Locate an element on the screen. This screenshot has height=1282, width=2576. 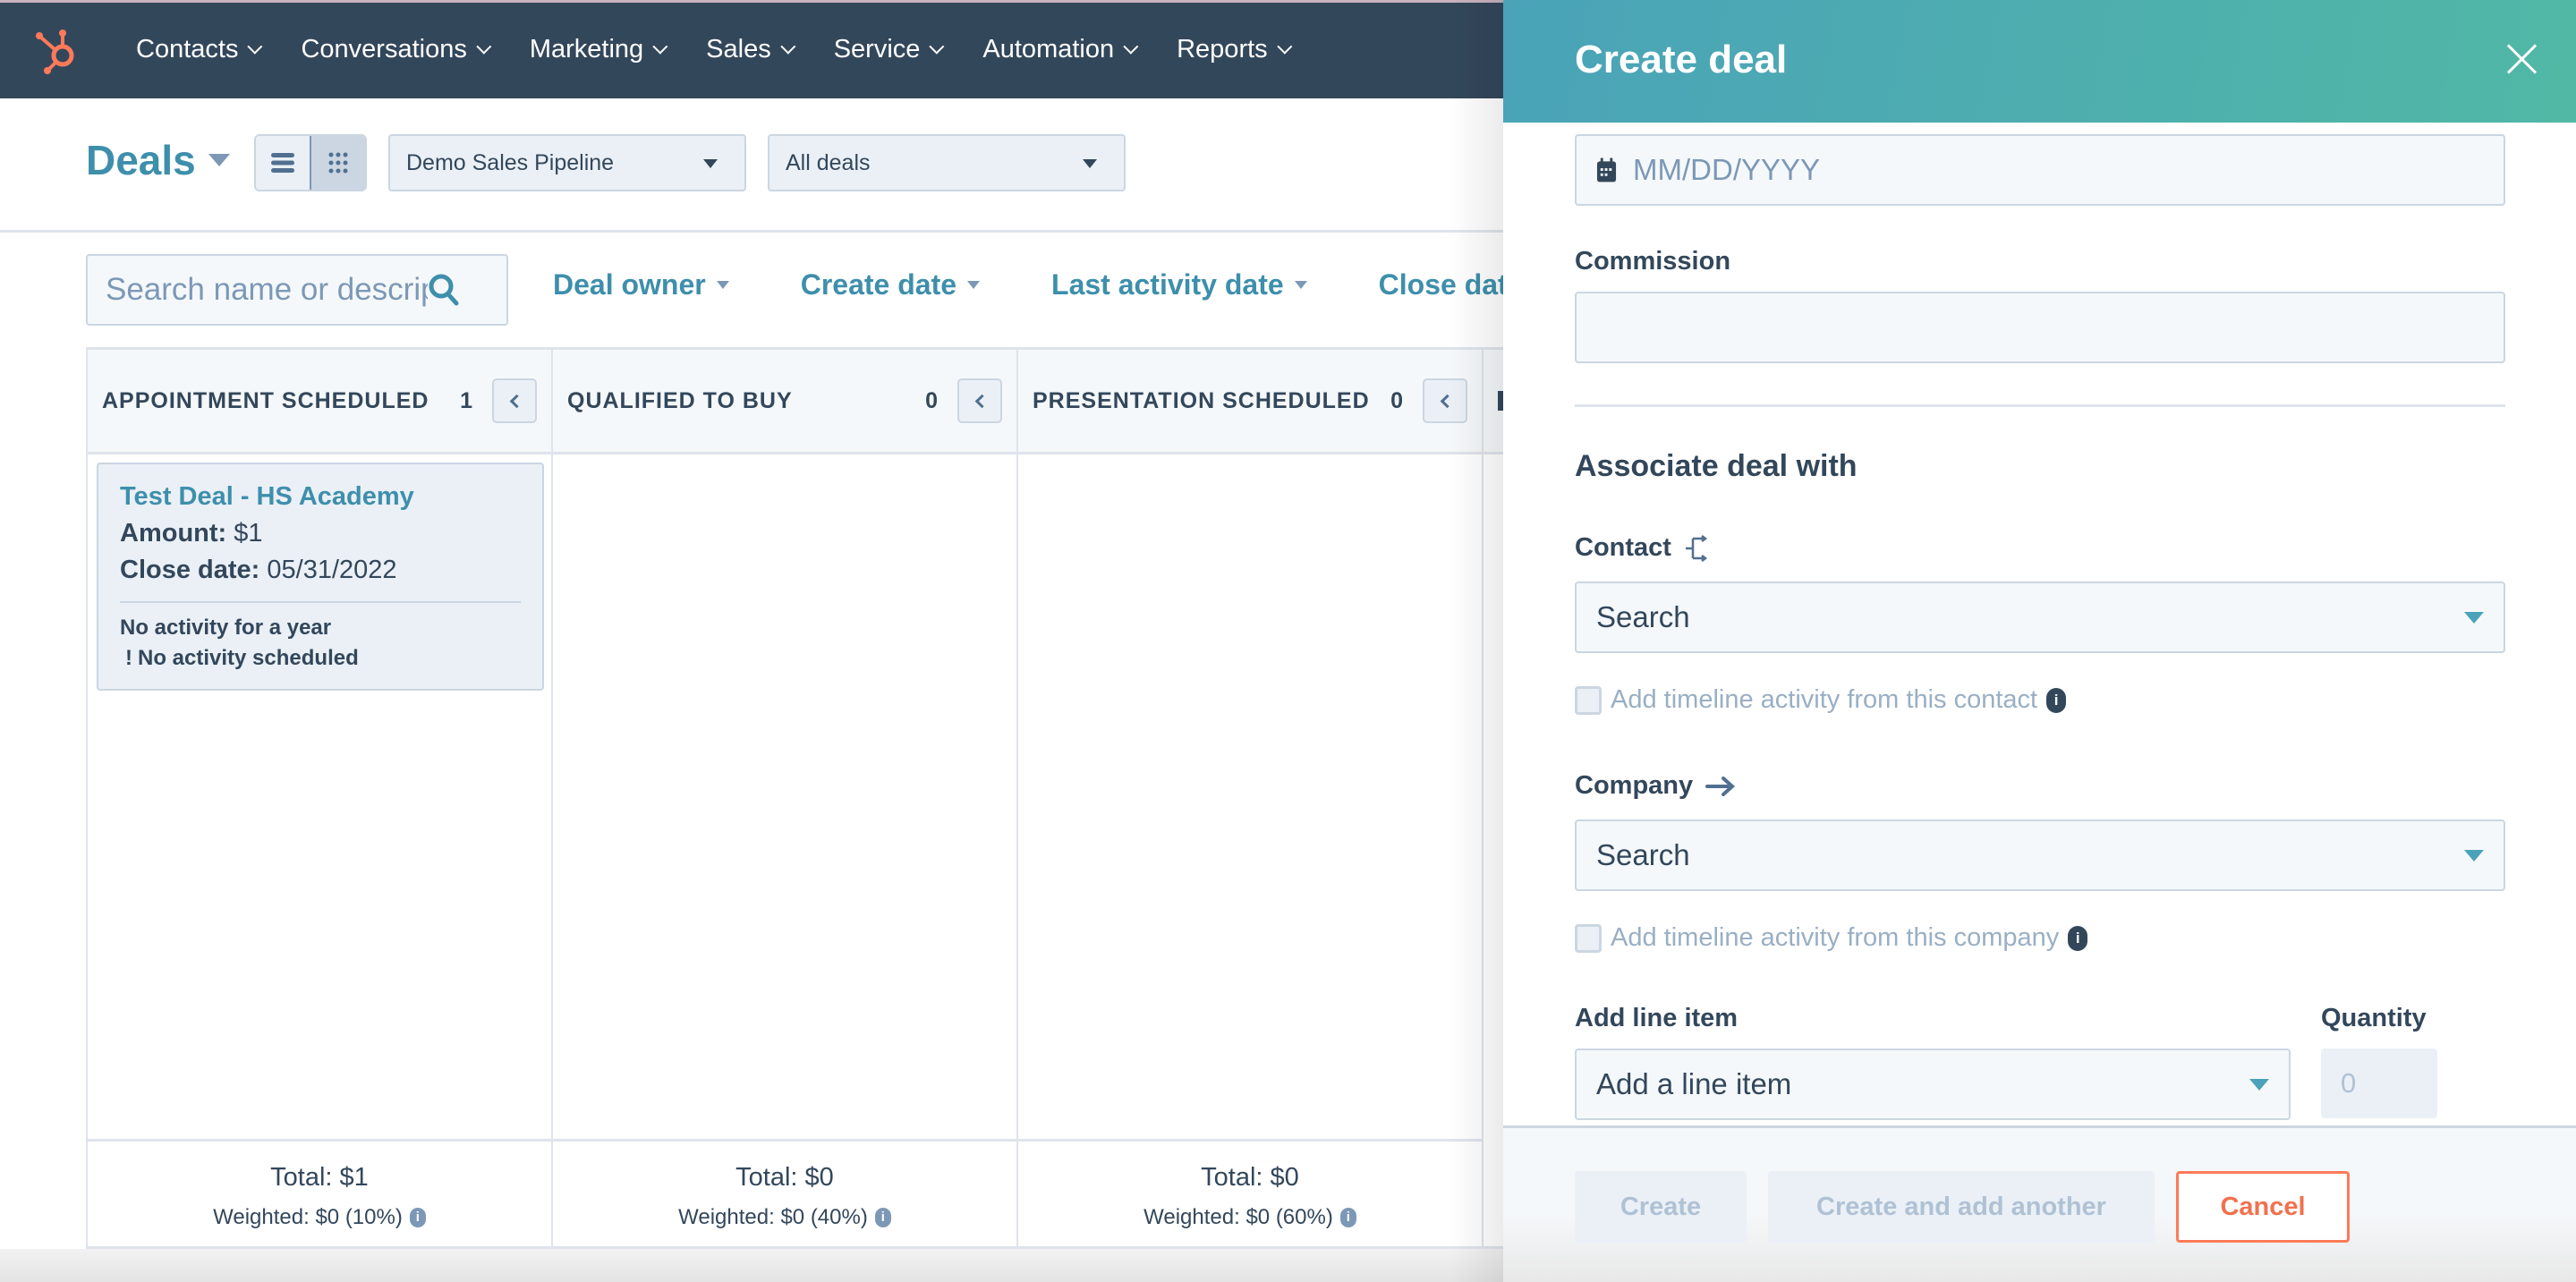
panel-shadow is located at coordinates (1476, 641).